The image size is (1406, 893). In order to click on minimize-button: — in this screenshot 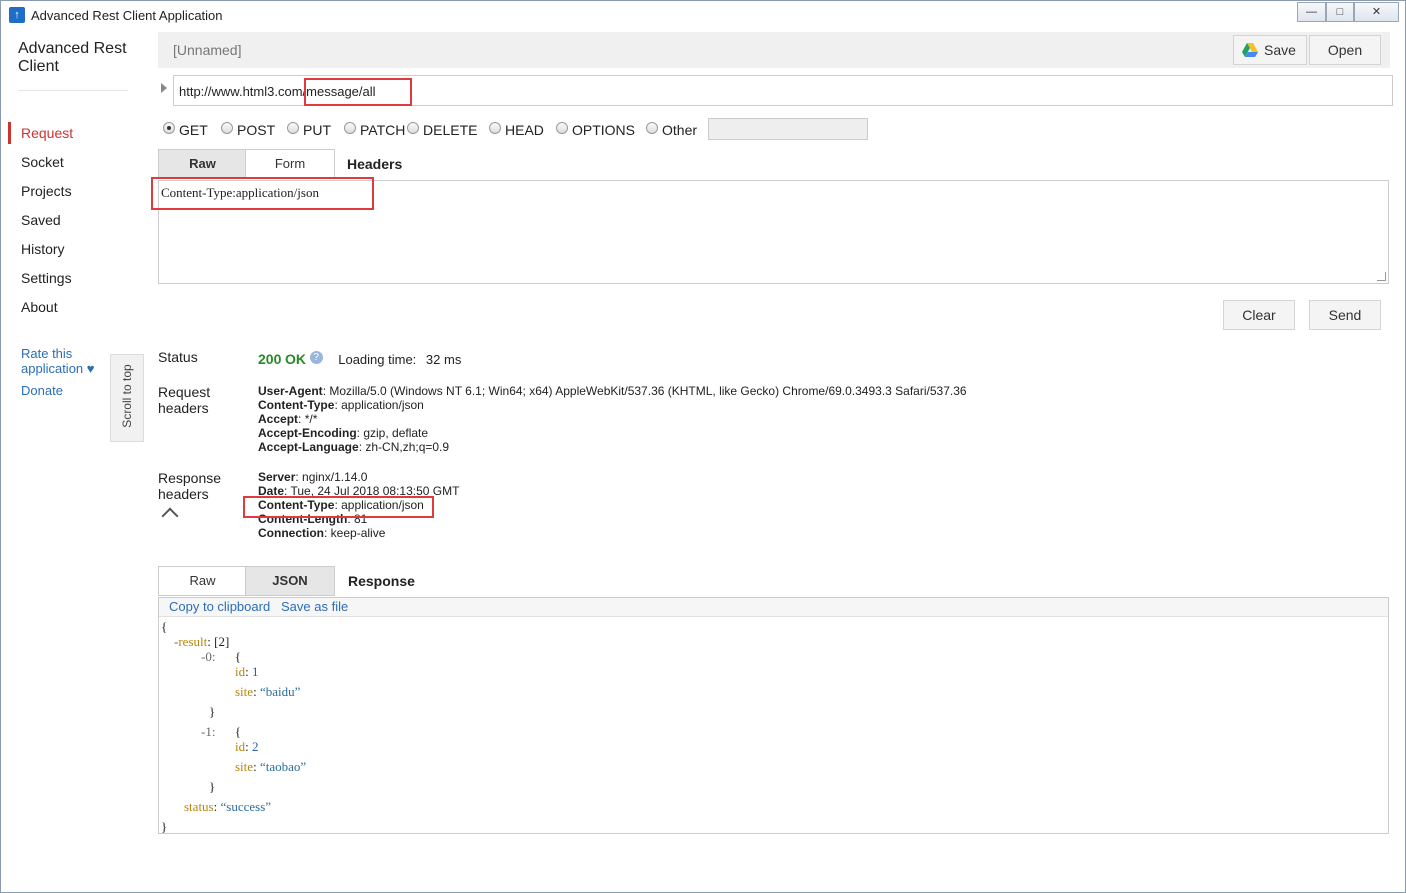, I will do `click(1311, 12)`.